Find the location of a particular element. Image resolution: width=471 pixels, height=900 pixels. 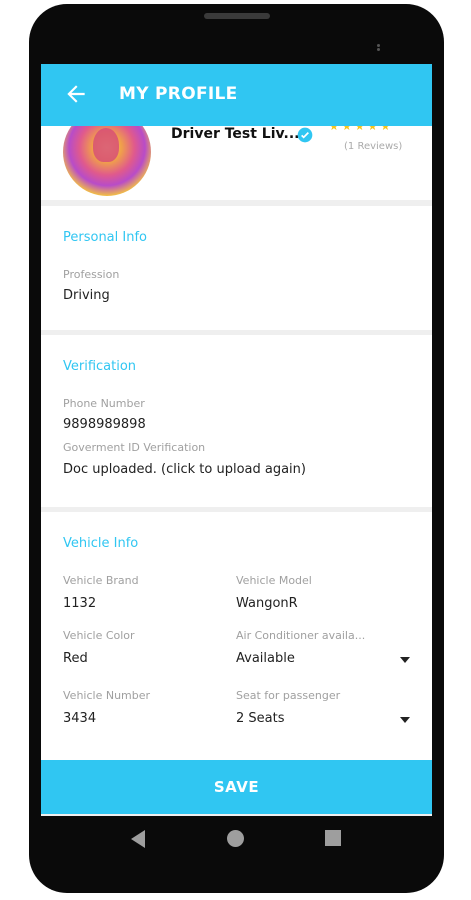

verified-badge-icon is located at coordinates (305, 135).